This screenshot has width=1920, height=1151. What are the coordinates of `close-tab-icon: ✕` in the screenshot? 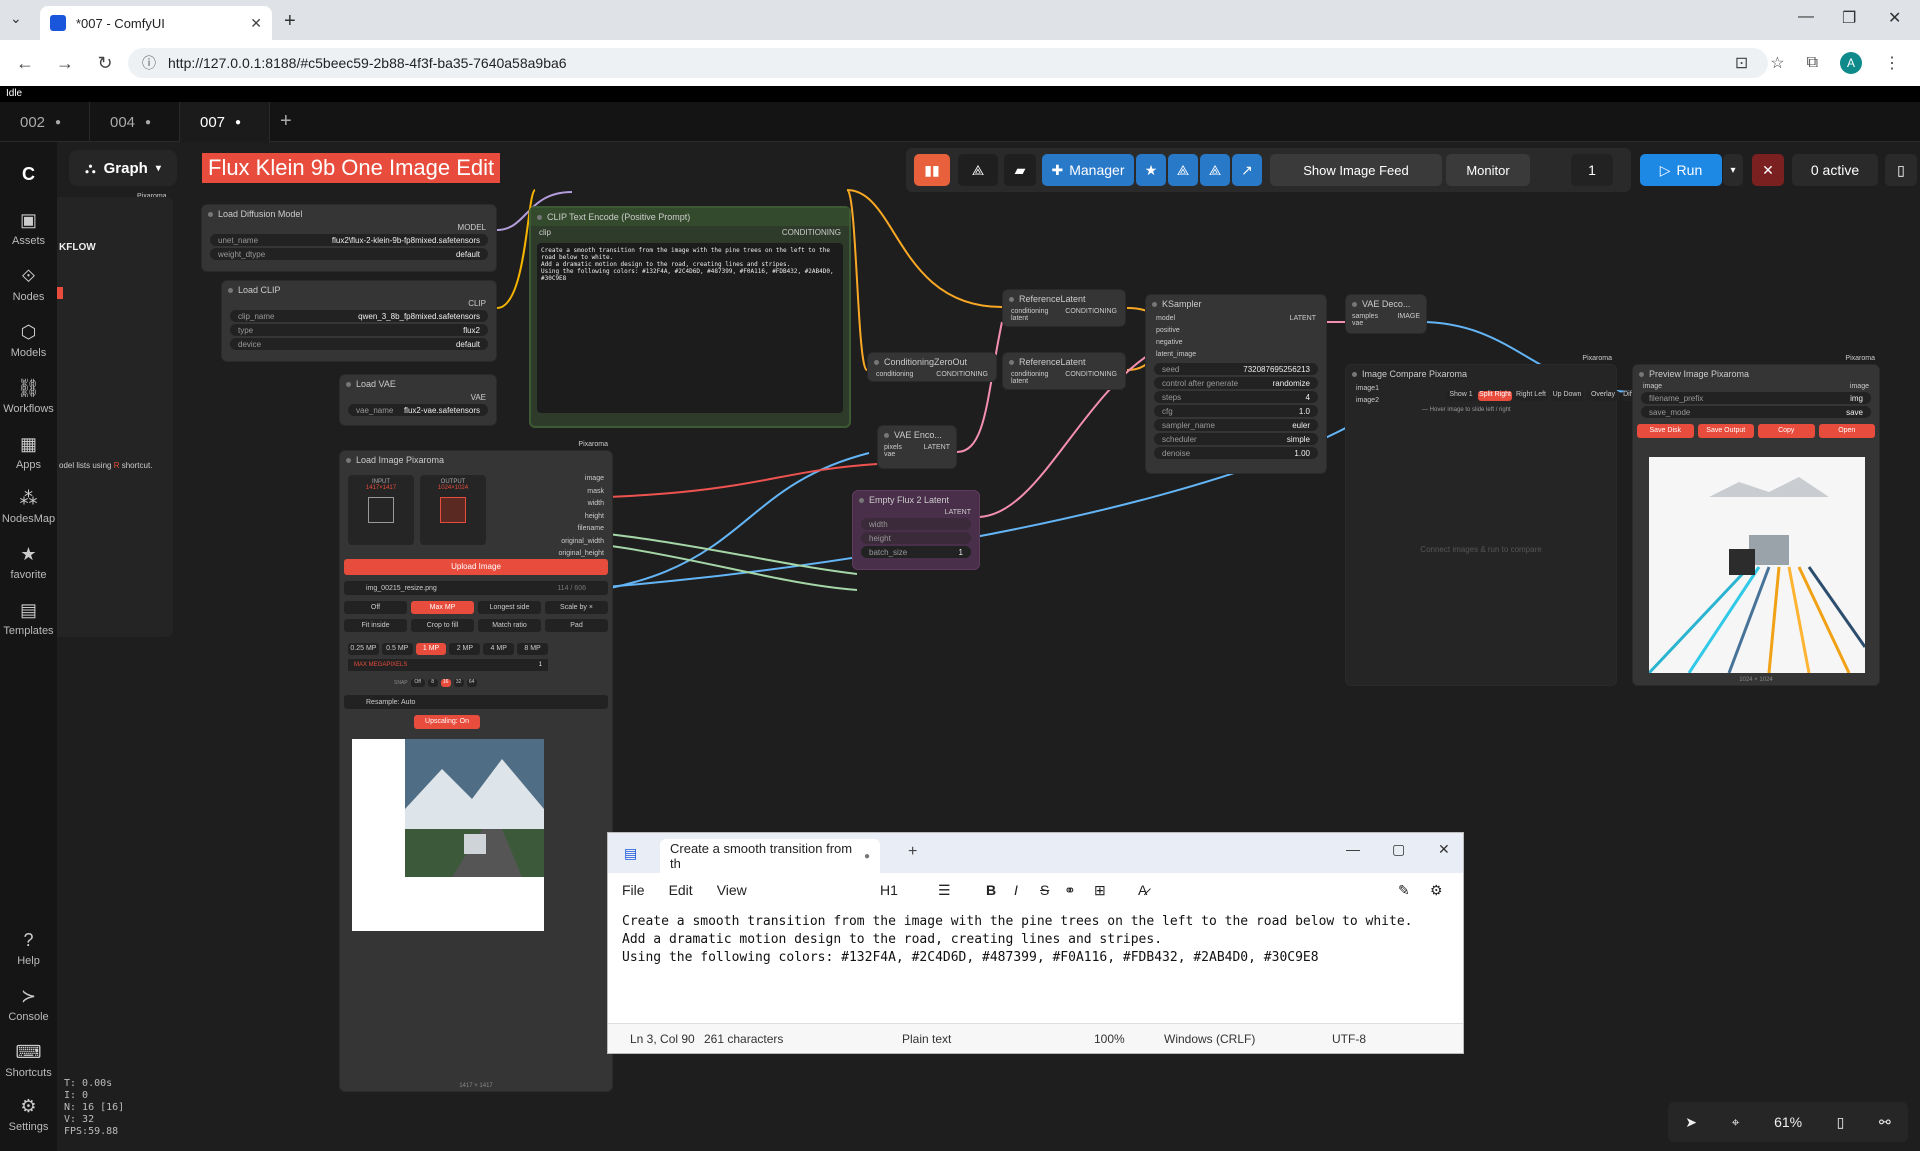 It's located at (256, 23).